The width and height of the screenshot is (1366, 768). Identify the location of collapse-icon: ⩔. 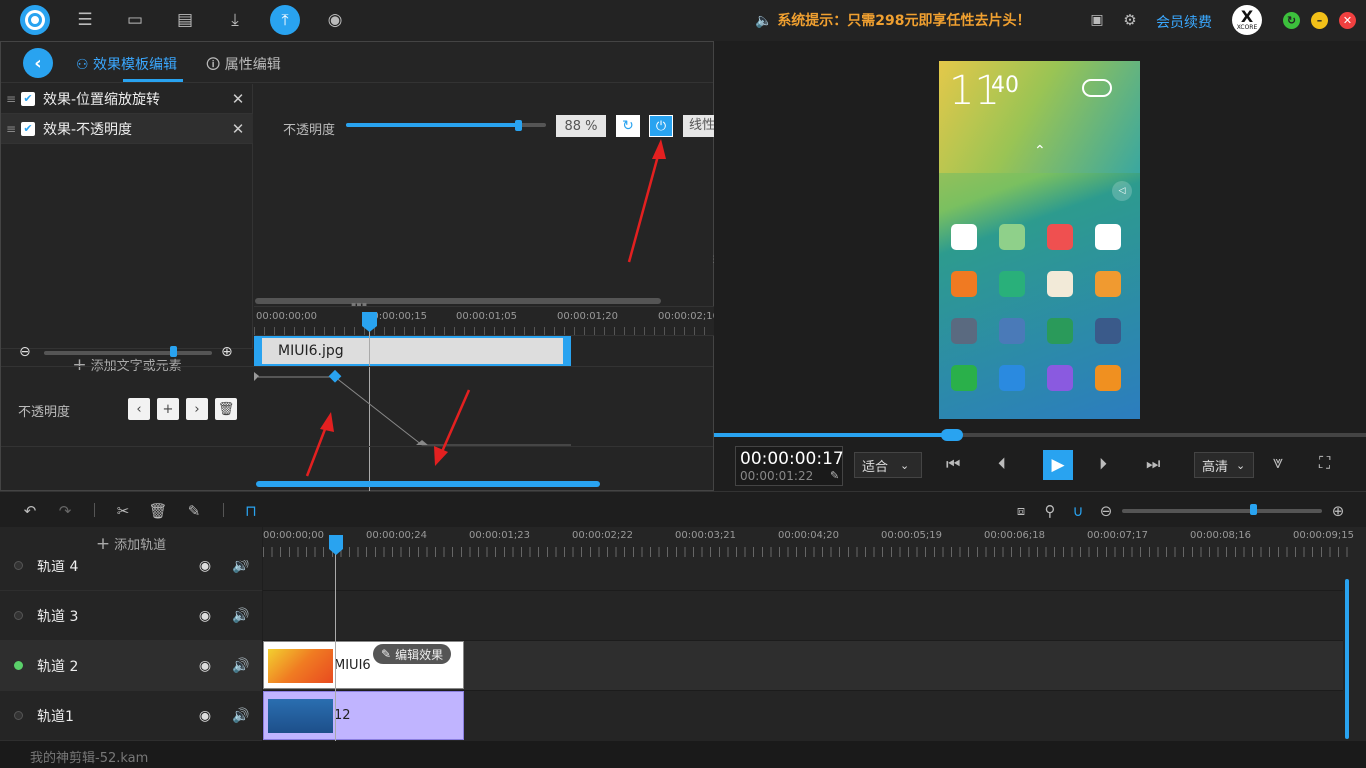
(1278, 462).